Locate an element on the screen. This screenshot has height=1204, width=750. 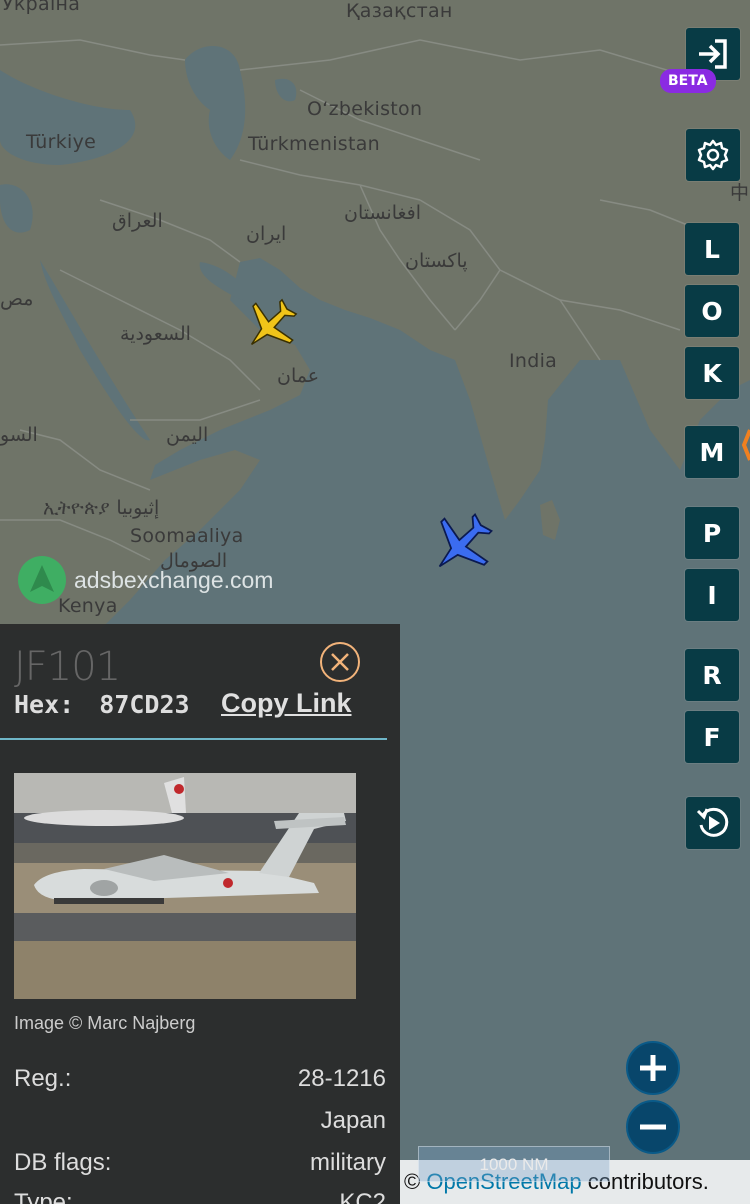
map-label-turkiye: Türkiye is located at coordinates (61, 142).